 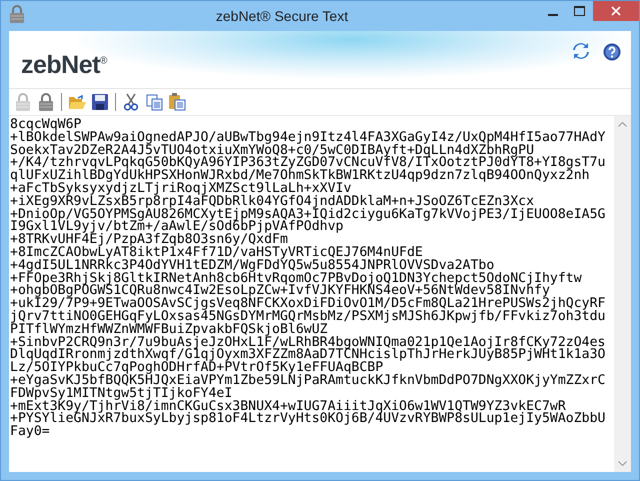 I want to click on save-button, so click(x=100, y=102).